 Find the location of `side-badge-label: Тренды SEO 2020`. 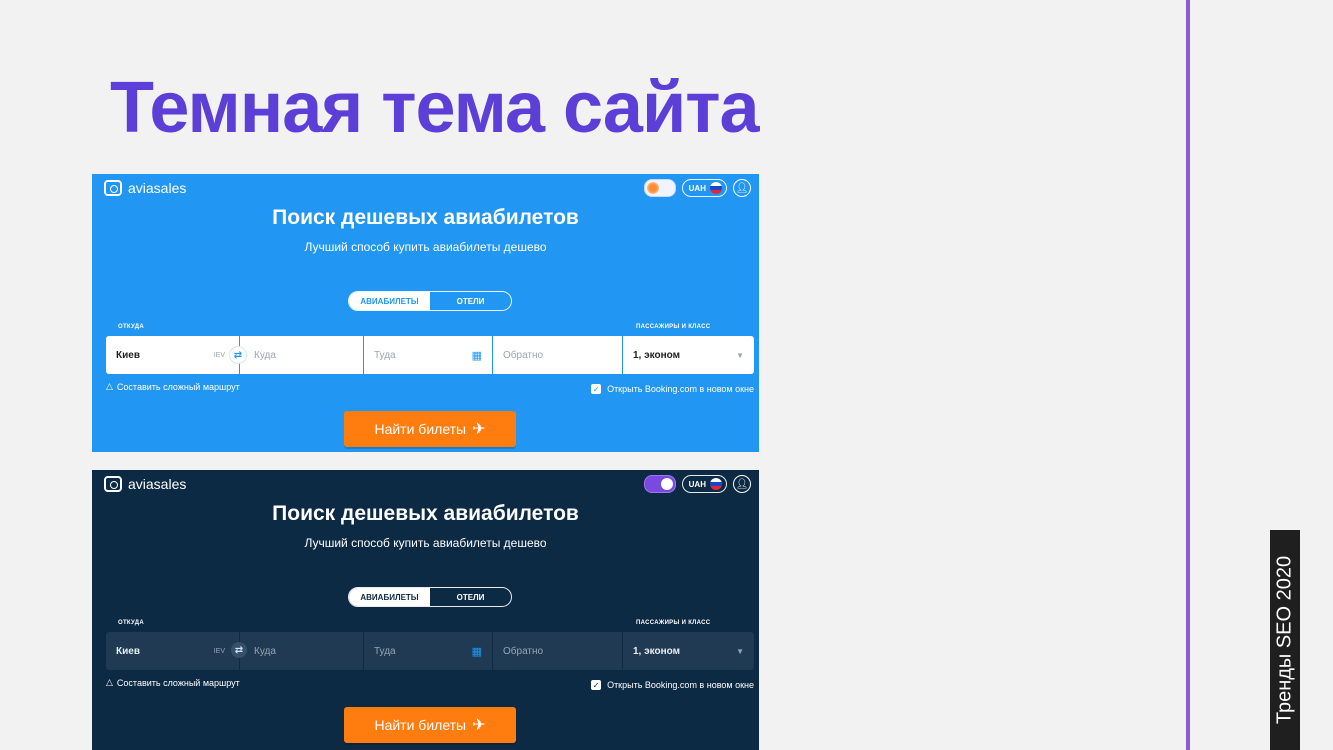

side-badge-label: Тренды SEO 2020 is located at coordinates (1284, 640).